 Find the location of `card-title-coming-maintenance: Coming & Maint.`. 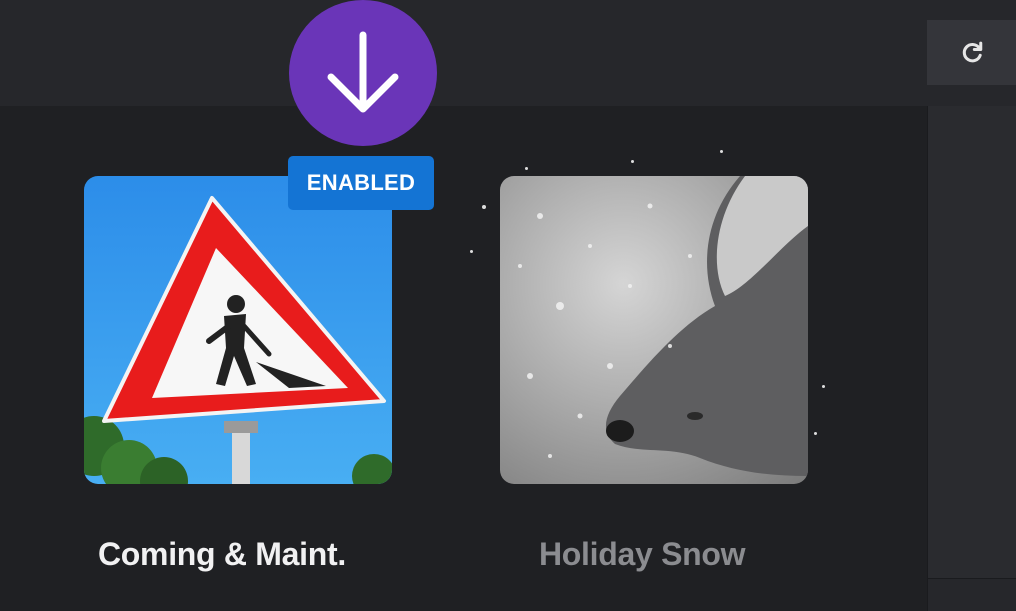

card-title-coming-maintenance: Coming & Maint. is located at coordinates (222, 554).